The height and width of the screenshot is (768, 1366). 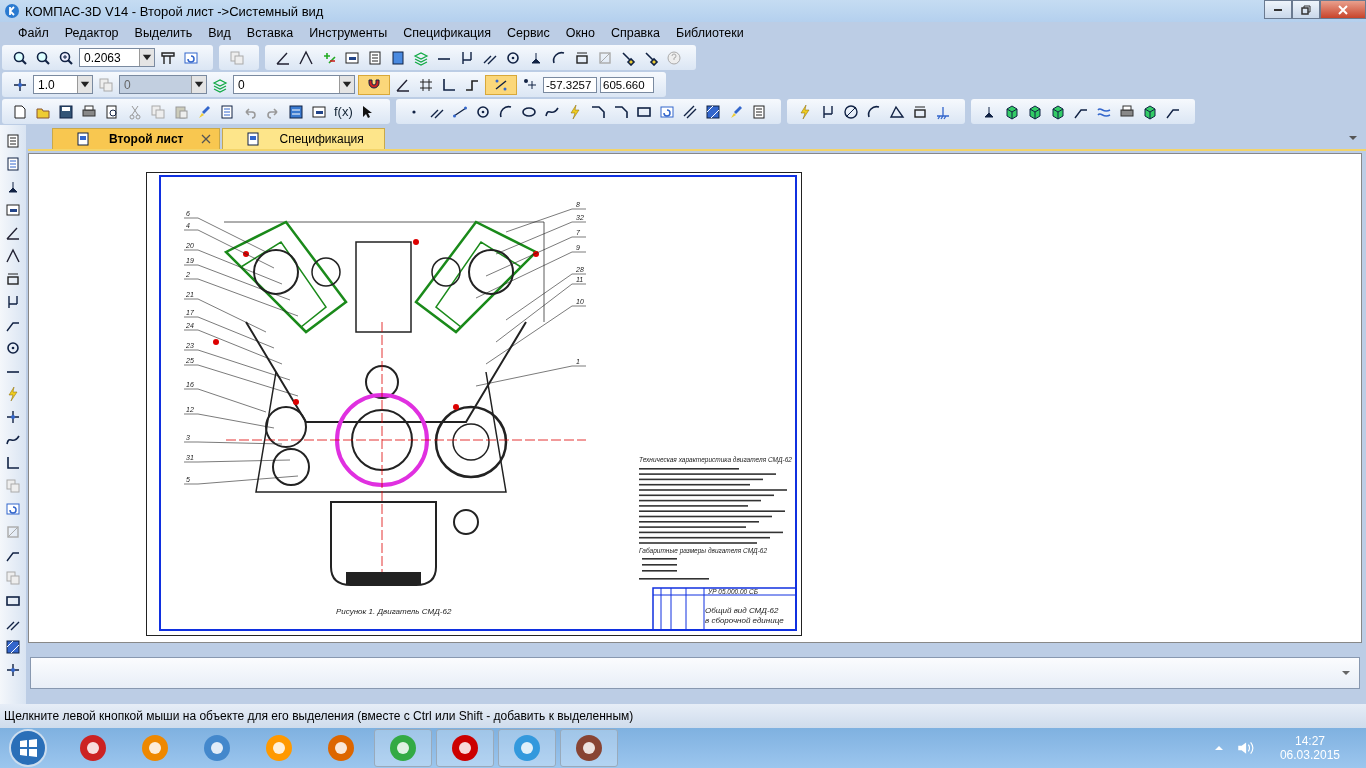 What do you see at coordinates (112, 111) in the screenshot?
I see `preview-icon` at bounding box center [112, 111].